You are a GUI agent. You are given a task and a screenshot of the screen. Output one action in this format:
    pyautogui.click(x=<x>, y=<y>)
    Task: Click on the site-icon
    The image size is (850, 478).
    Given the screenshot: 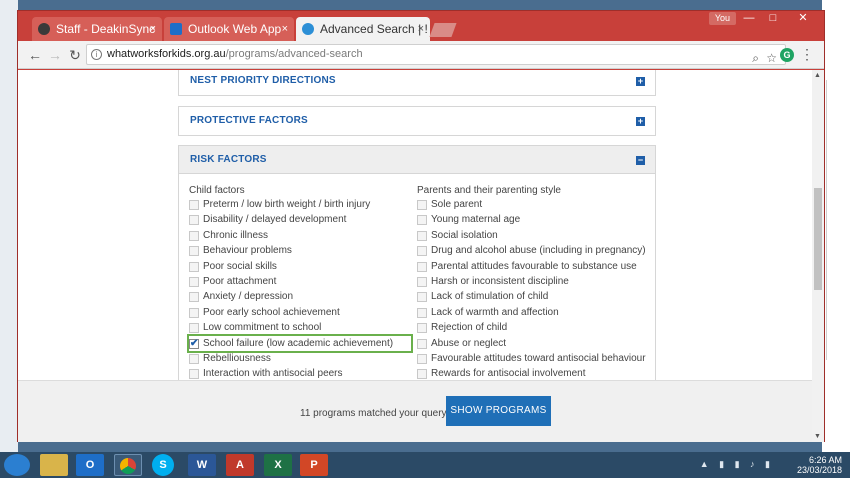 What is the action you would take?
    pyautogui.click(x=308, y=29)
    